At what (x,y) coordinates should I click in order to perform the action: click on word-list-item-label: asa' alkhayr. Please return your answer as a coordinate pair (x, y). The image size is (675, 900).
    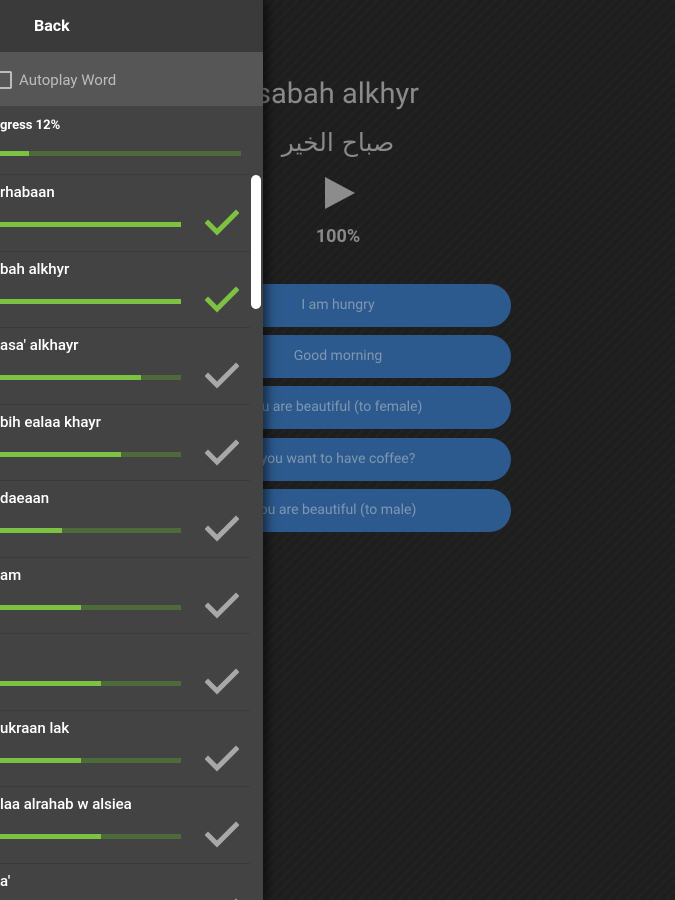
    Looking at the image, I should click on (39, 345).